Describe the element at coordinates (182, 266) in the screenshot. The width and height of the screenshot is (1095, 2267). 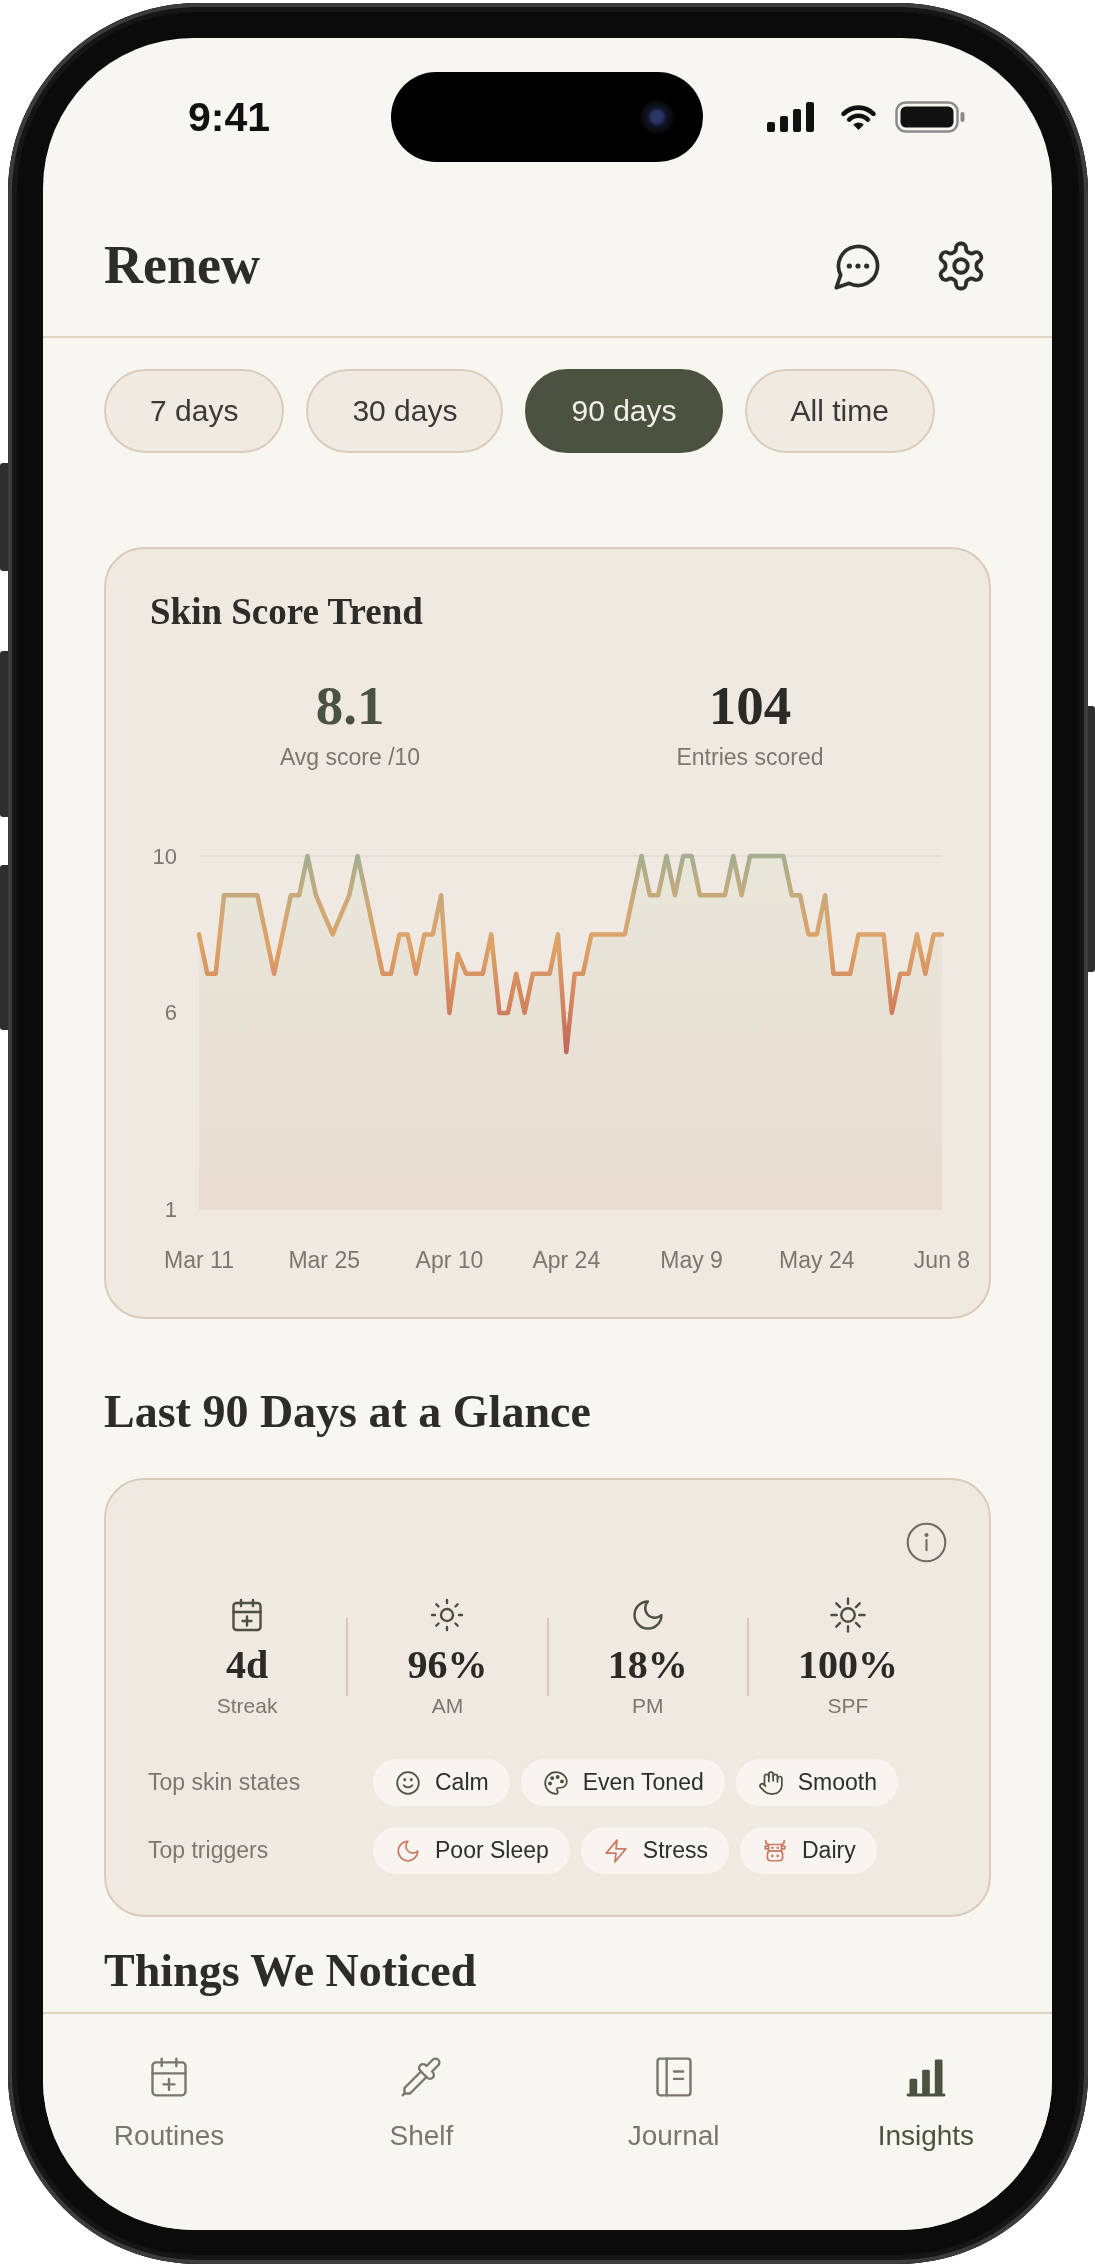
I see `app-title: Renew` at that location.